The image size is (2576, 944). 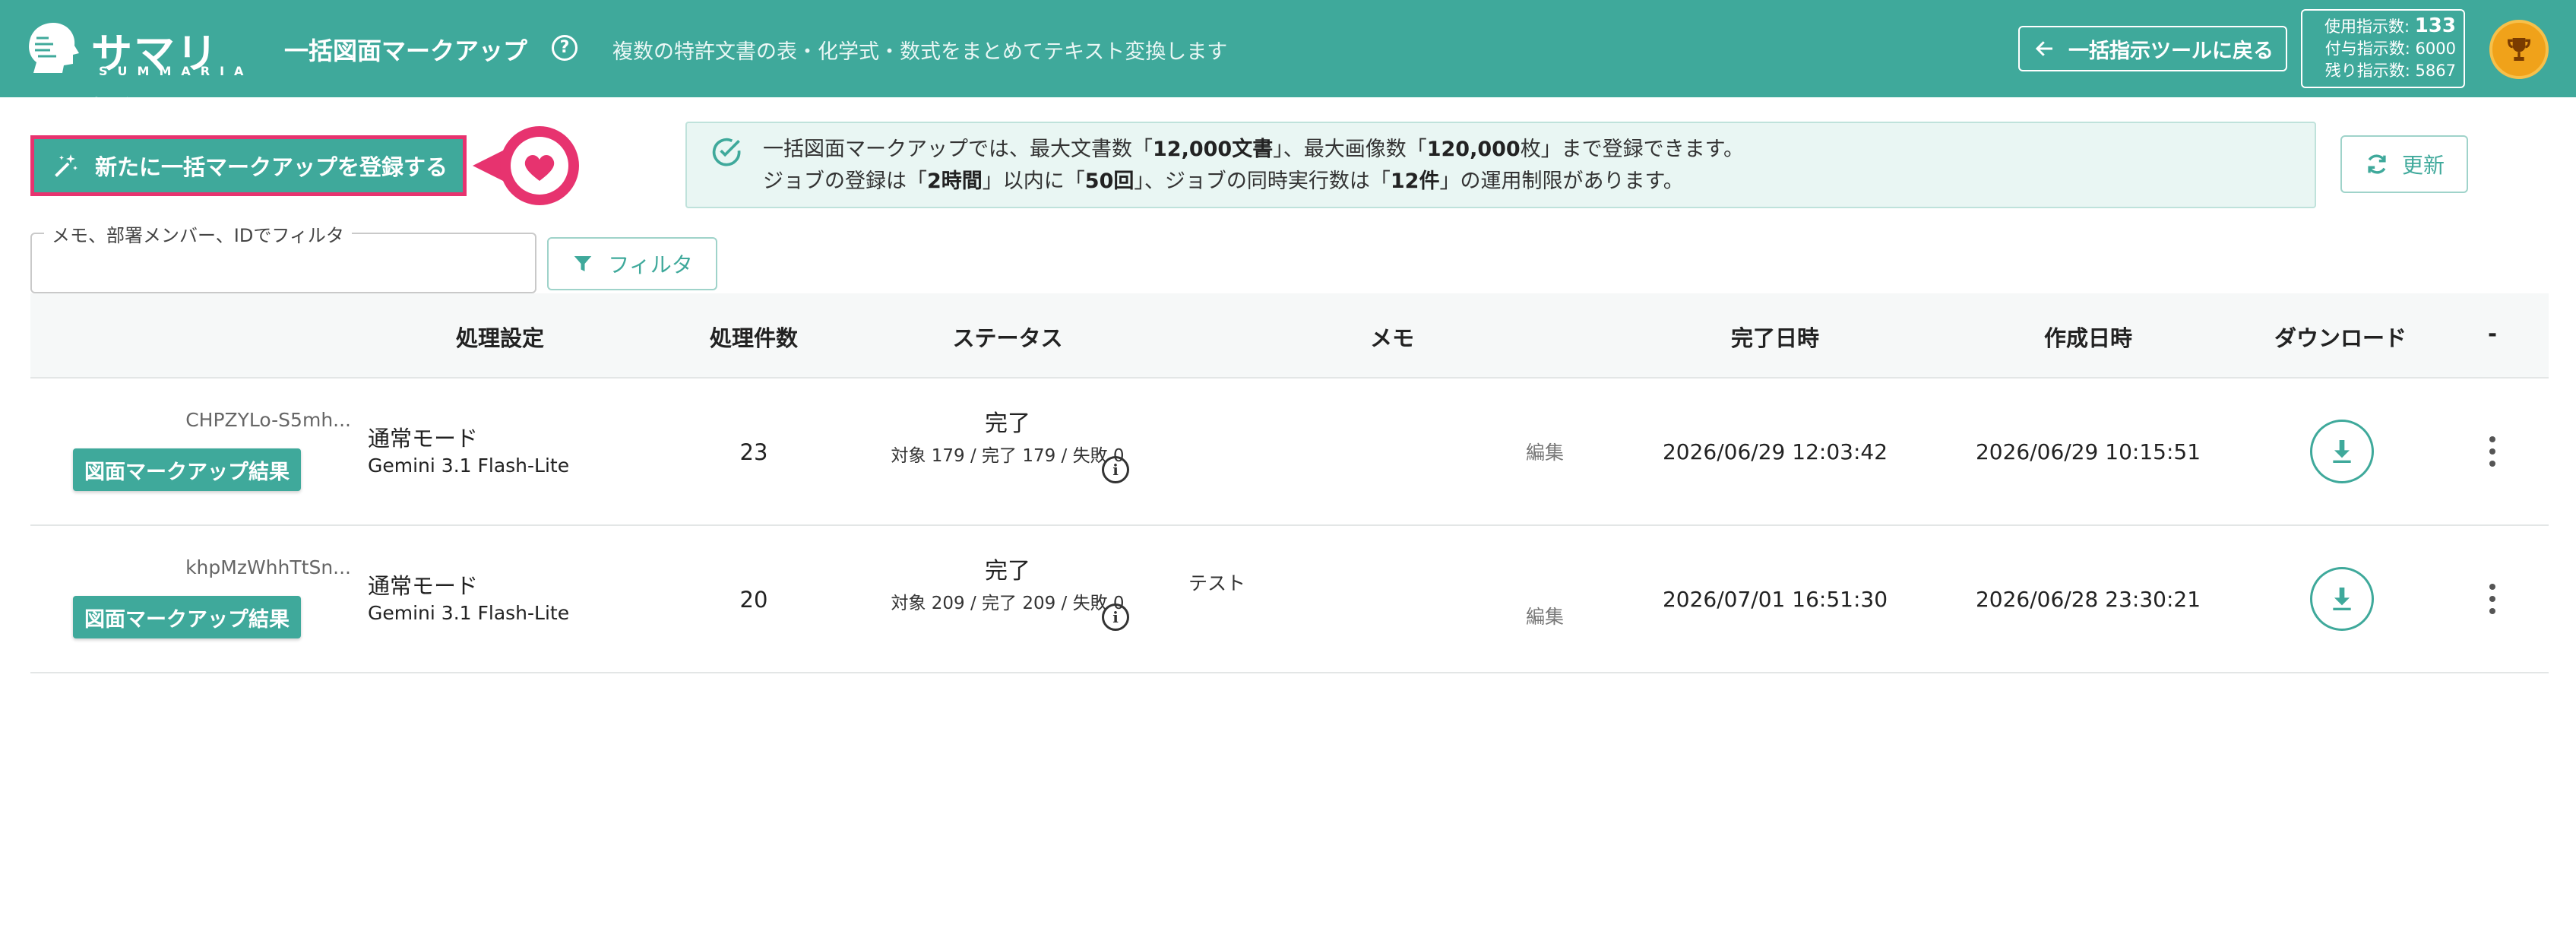 What do you see at coordinates (2088, 338) in the screenshot?
I see `header-created: 作成日時` at bounding box center [2088, 338].